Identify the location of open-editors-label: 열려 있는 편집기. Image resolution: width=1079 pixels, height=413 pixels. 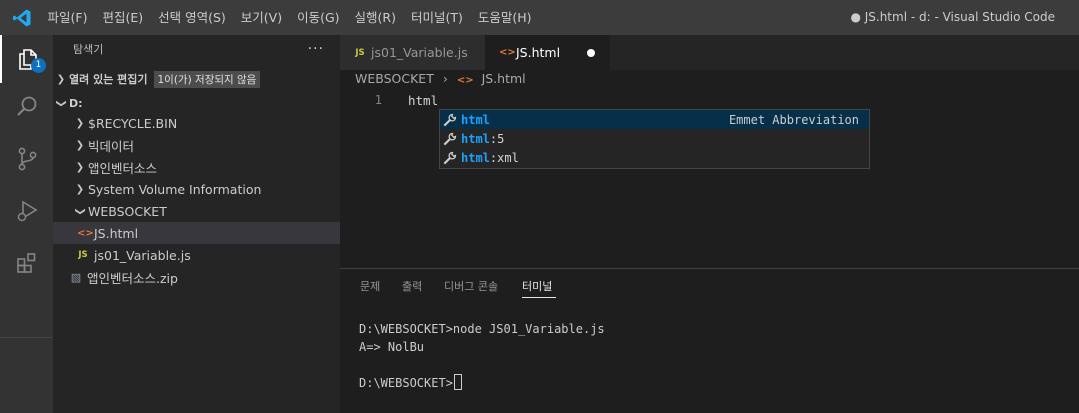
(108, 79).